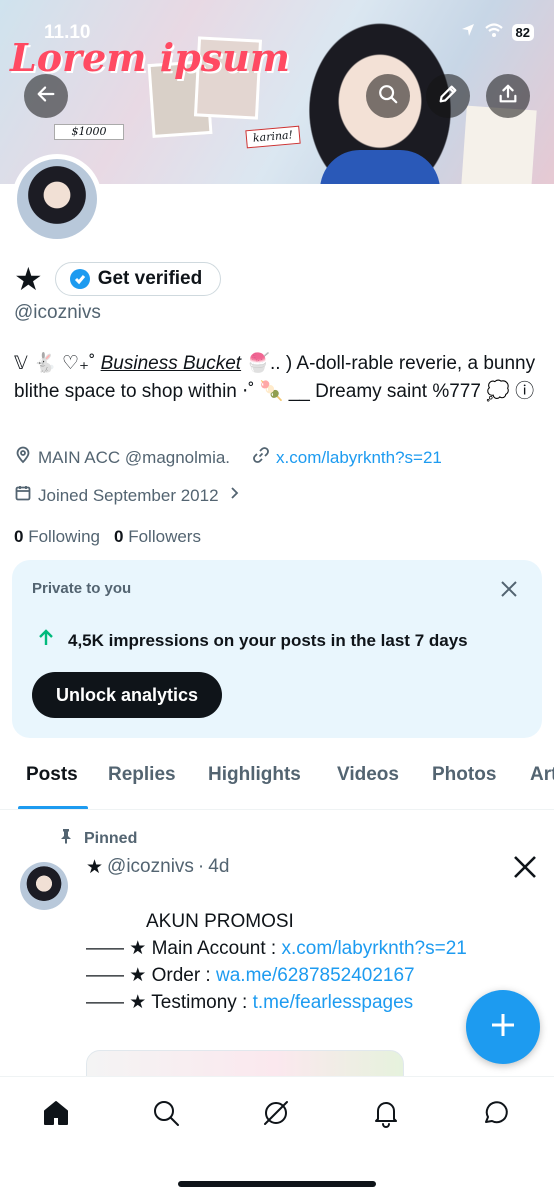 The height and width of the screenshot is (1199, 554). What do you see at coordinates (107, 537) in the screenshot?
I see `follow-stats: 0 Following 0 Followers` at bounding box center [107, 537].